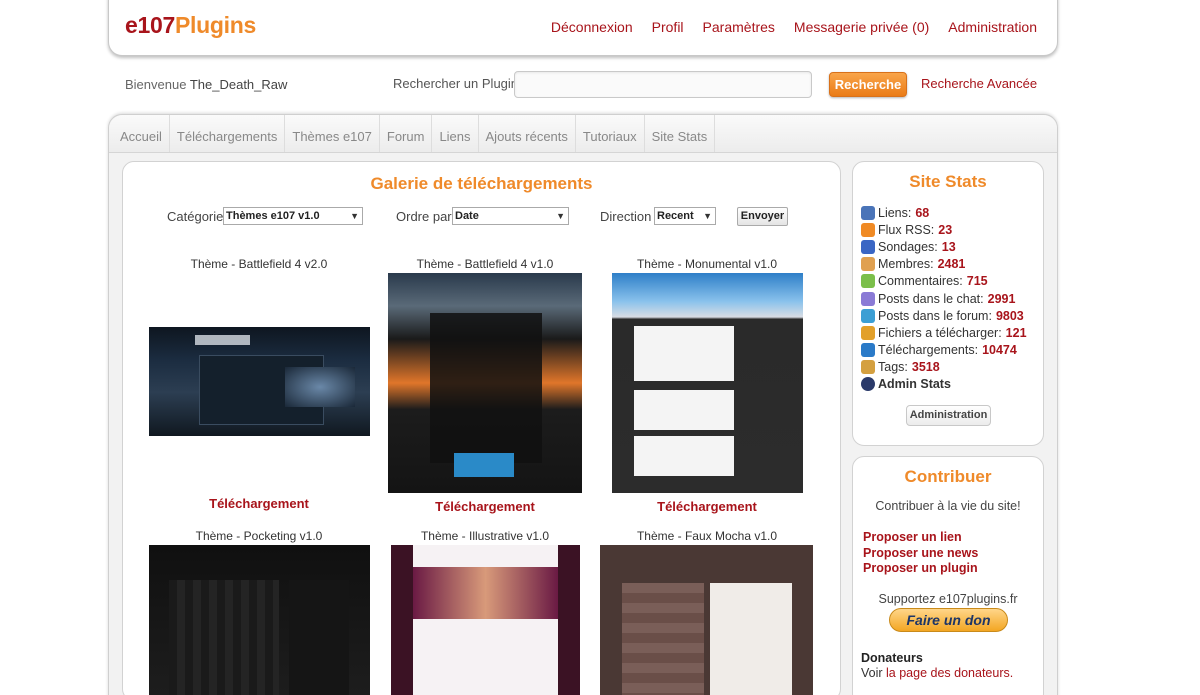 This screenshot has height=695, width=1200. What do you see at coordinates (259, 264) in the screenshot?
I see `theme-name: Thème - Battlefield 4 v2.0` at bounding box center [259, 264].